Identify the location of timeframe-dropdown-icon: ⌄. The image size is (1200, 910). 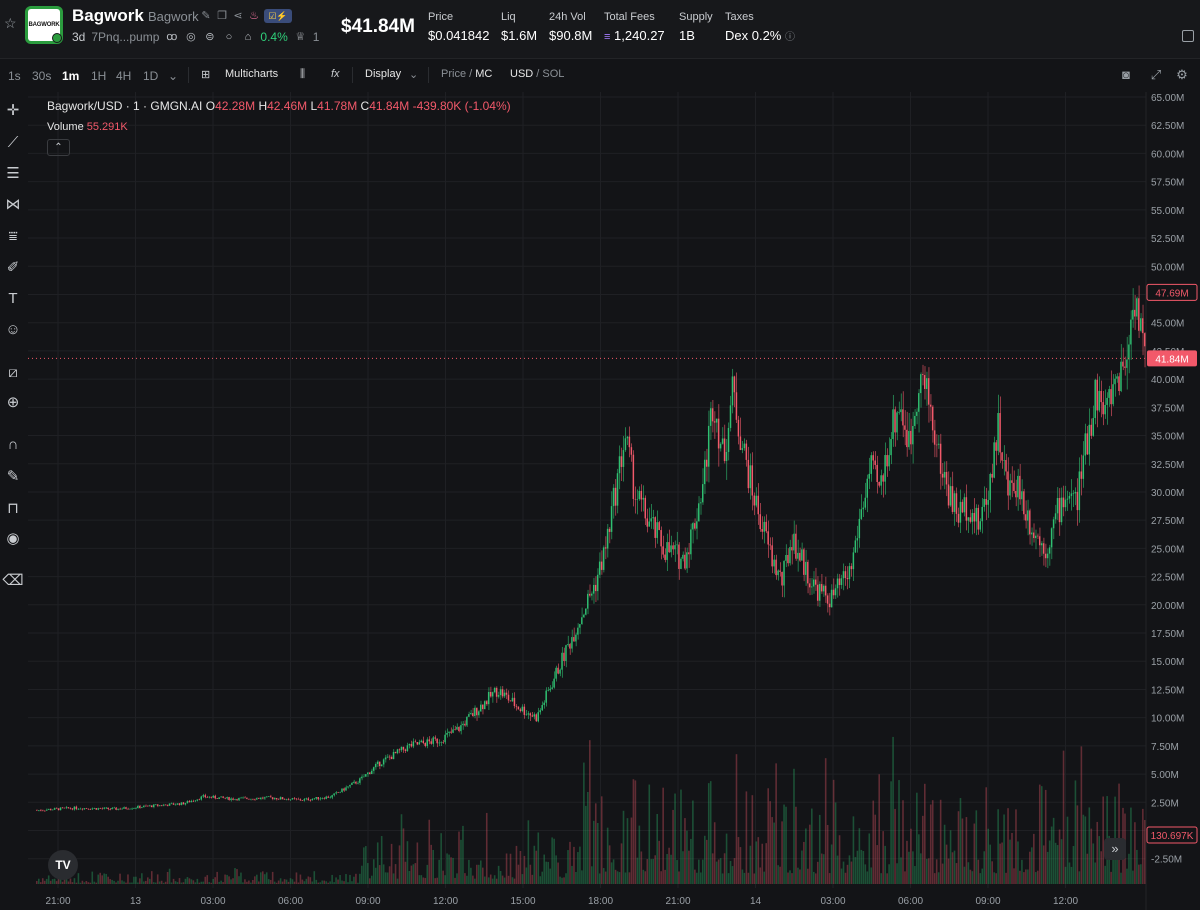
(173, 76).